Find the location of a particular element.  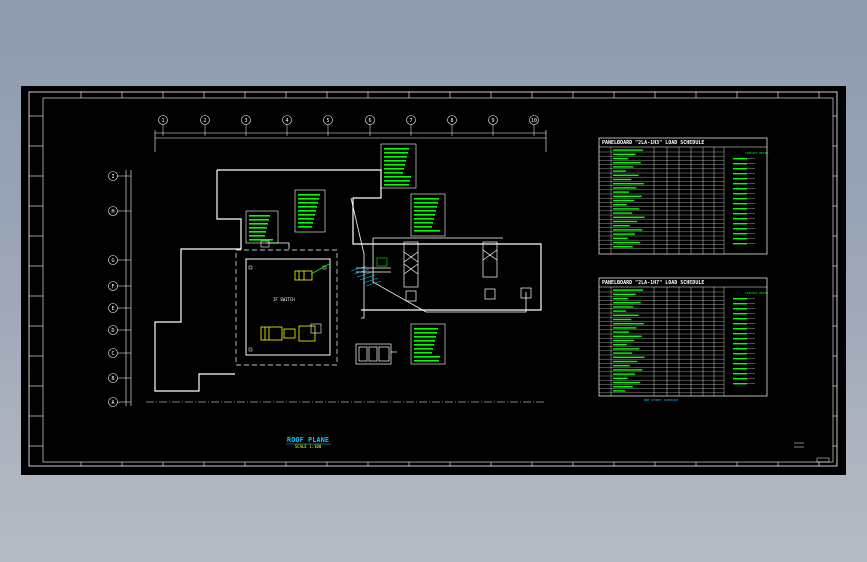

grid-row-G: G is located at coordinates (119, 260).